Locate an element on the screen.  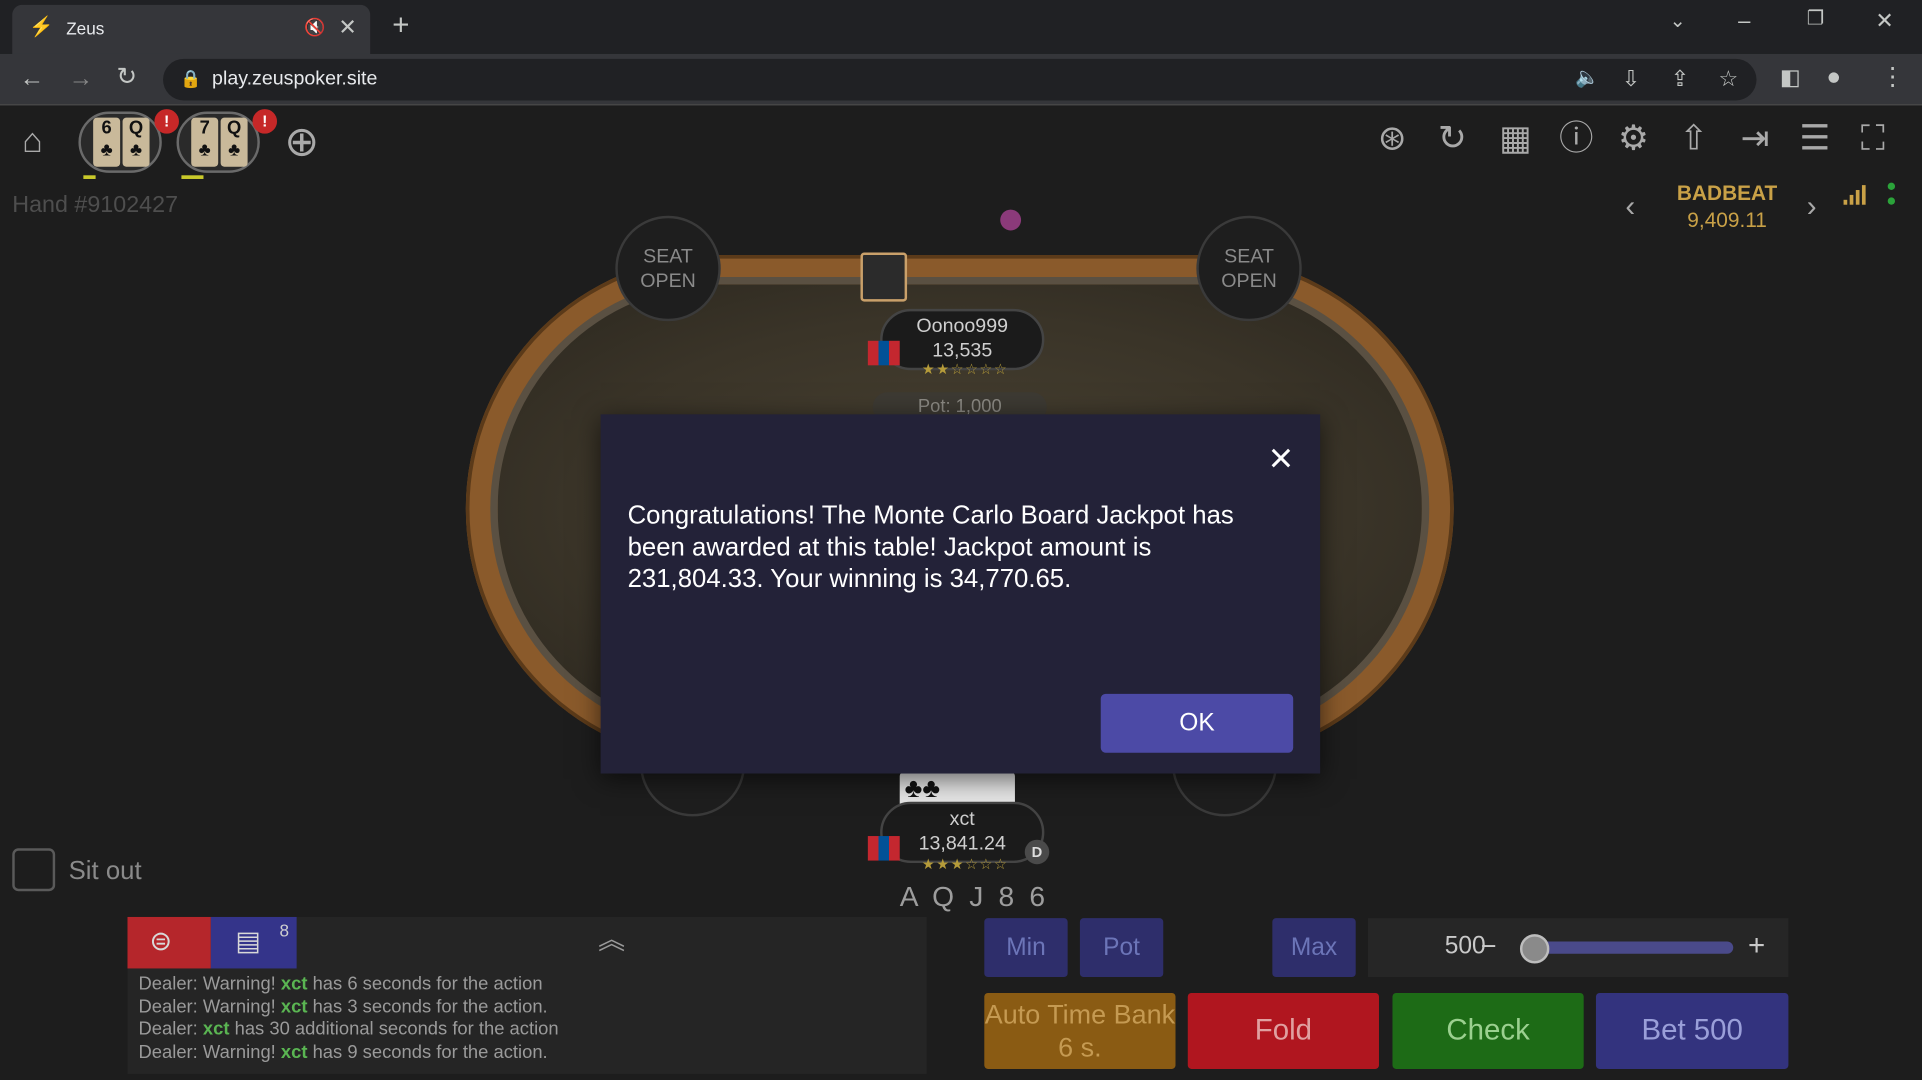
leave-table-icon: ⇥ is located at coordinates (1755, 138).